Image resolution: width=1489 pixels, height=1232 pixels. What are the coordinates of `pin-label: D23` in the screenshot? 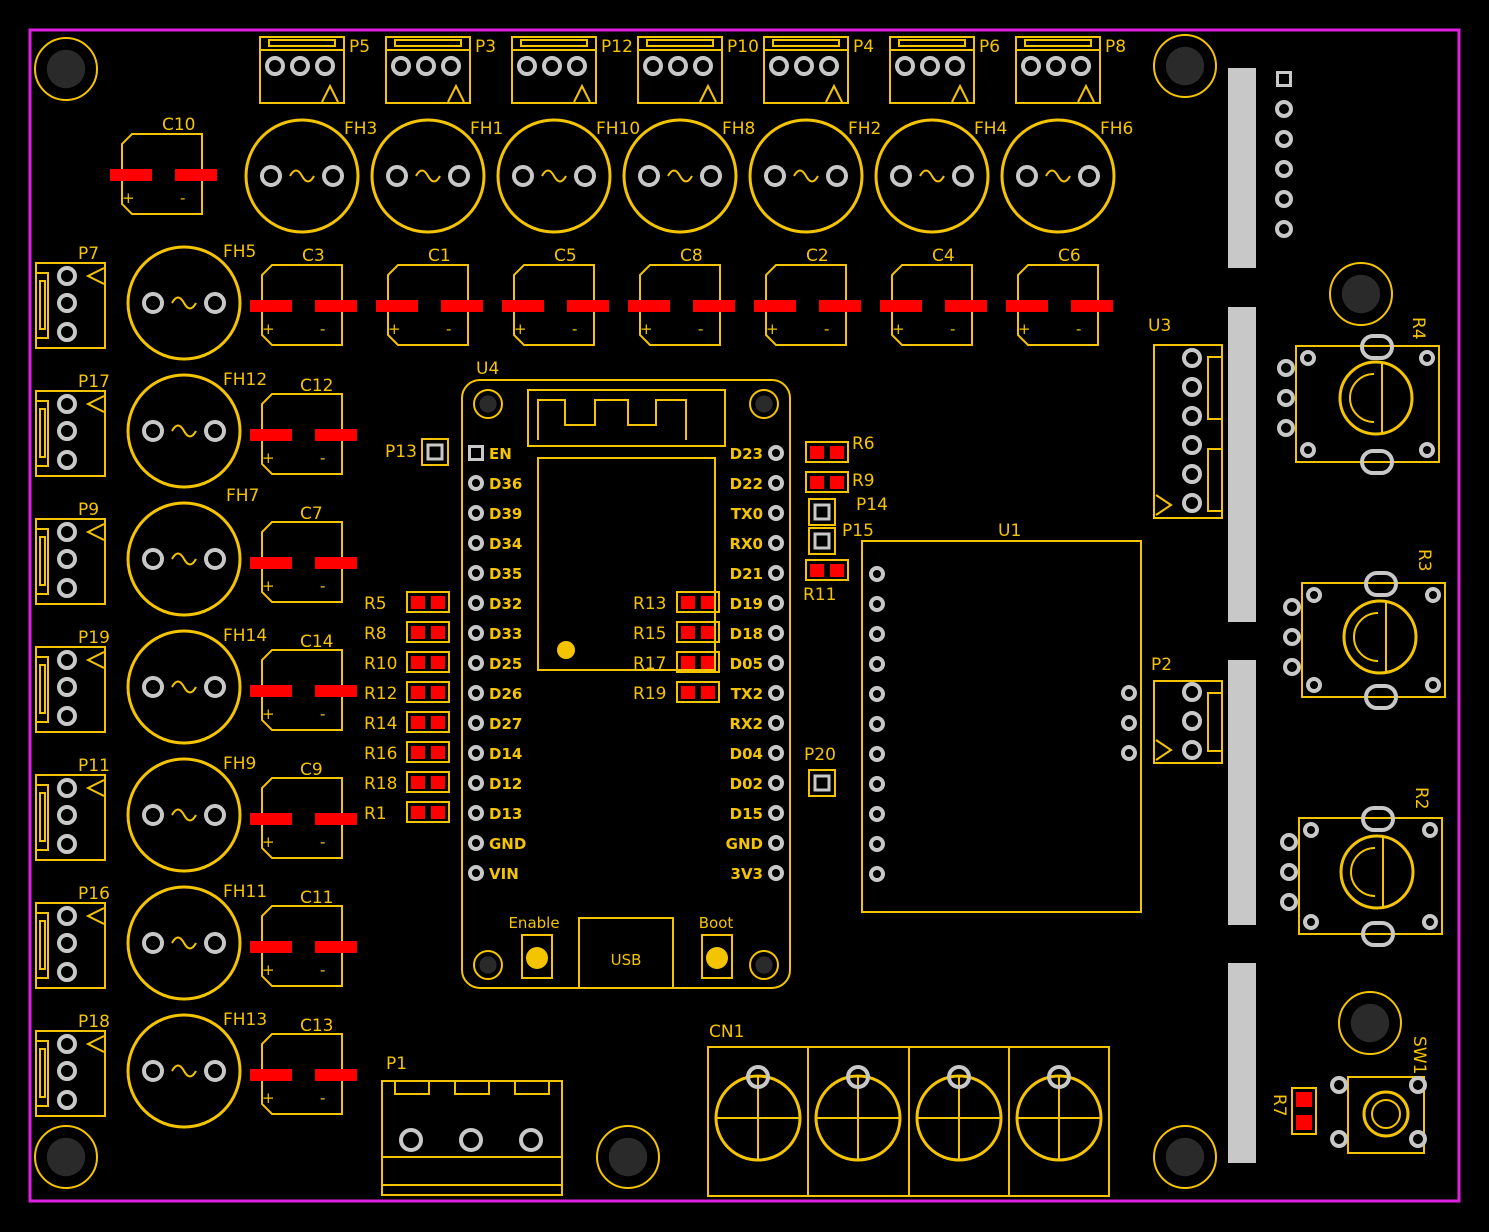 It's located at (746, 454).